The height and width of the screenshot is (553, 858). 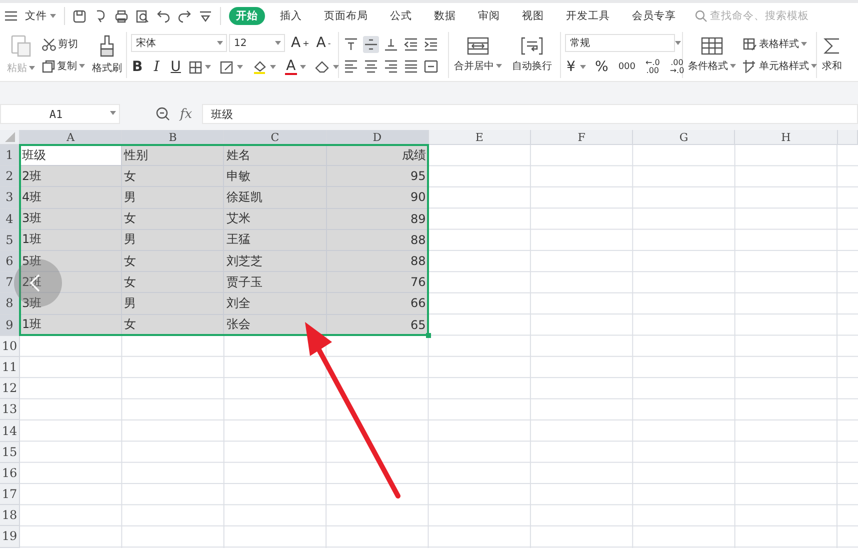 I want to click on row-header: 6, so click(x=10, y=261).